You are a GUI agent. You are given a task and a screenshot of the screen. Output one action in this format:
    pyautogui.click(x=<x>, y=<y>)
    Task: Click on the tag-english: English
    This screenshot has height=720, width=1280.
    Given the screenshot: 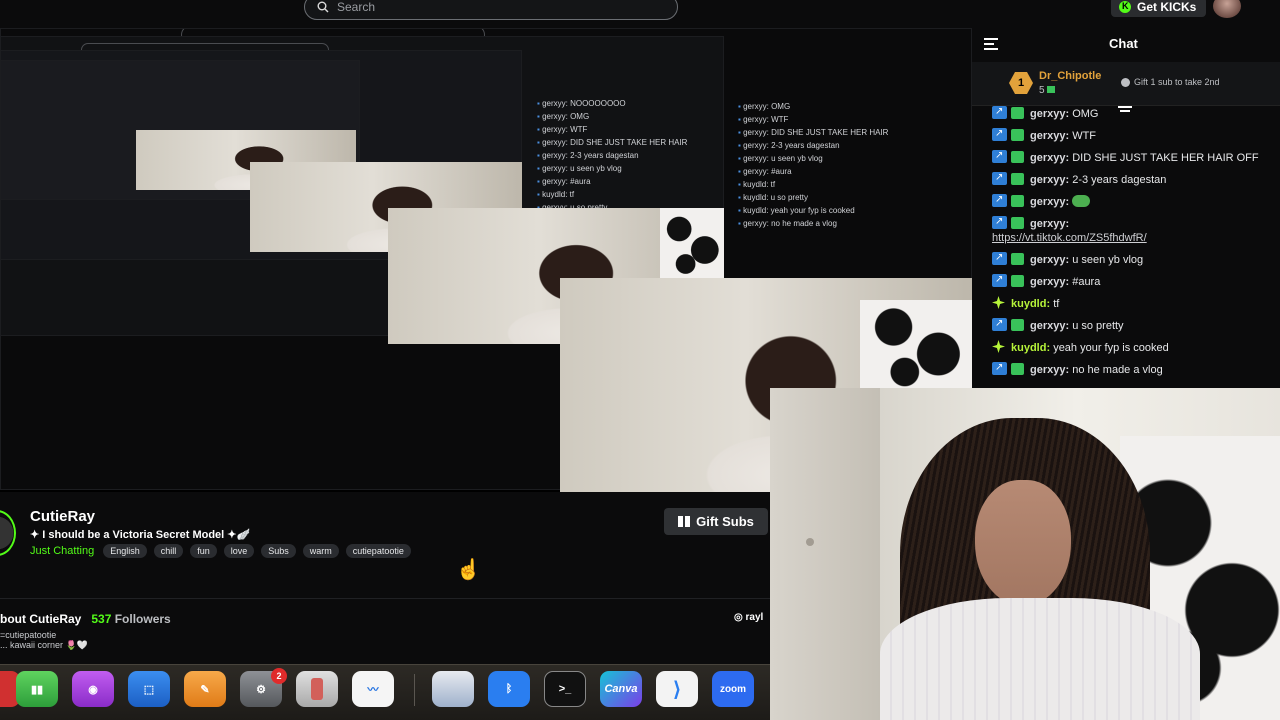 What is the action you would take?
    pyautogui.click(x=125, y=551)
    